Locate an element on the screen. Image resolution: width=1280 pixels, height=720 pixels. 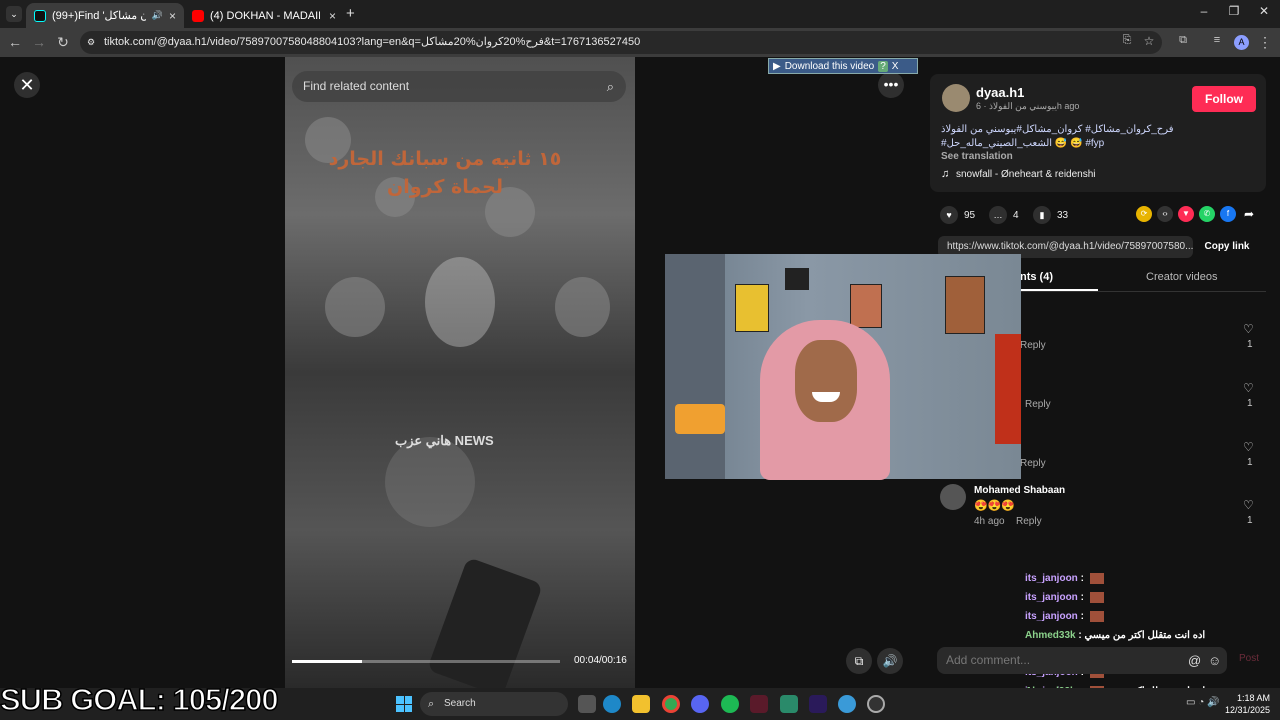
youtube-favicon-icon is located at coordinates (198, 15).